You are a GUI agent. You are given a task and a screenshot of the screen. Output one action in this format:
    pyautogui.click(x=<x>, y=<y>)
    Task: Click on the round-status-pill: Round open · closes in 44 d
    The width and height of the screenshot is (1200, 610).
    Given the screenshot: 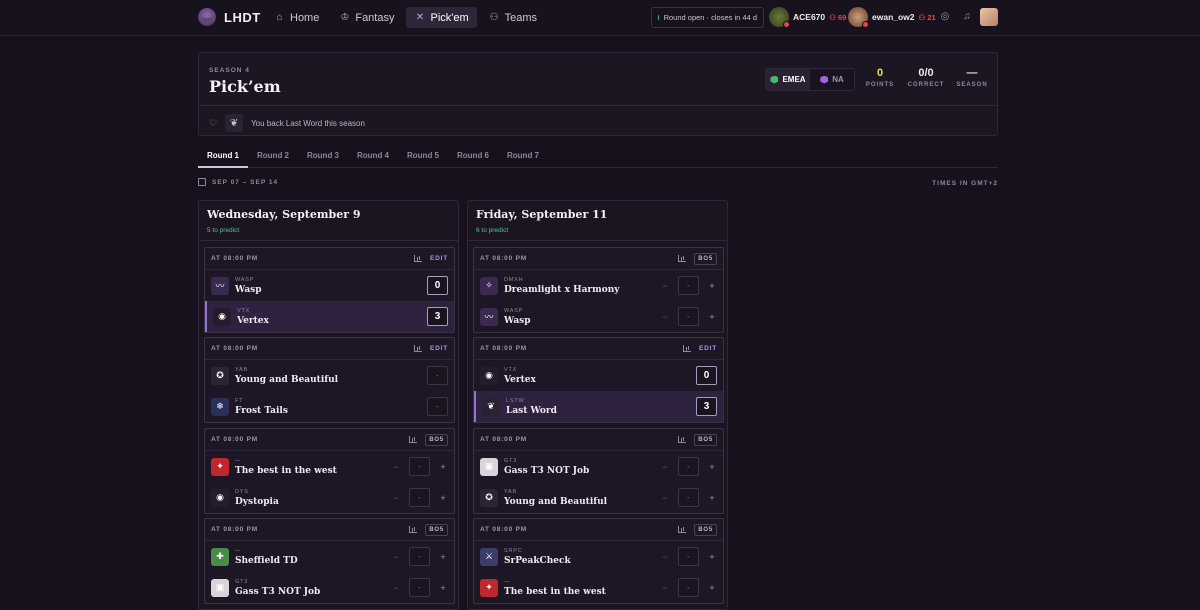 What is the action you would take?
    pyautogui.click(x=707, y=17)
    